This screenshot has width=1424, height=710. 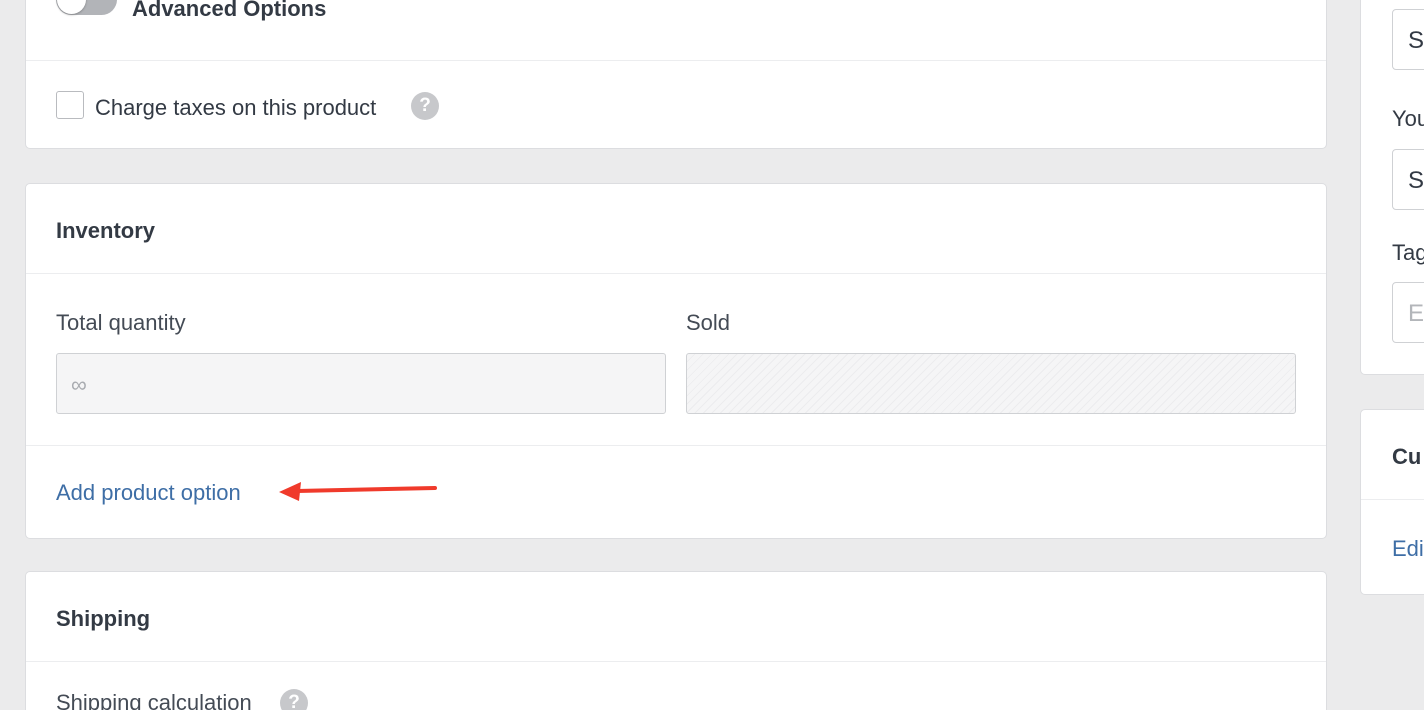 I want to click on charge-taxes-label: Charge taxes on this product, so click(x=235, y=108).